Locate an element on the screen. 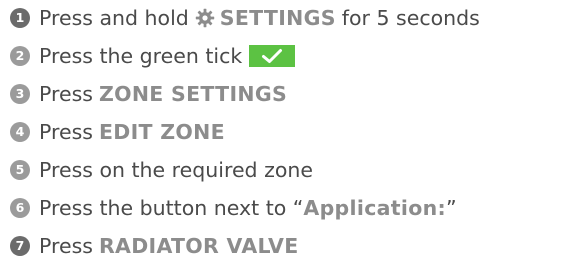  step-2: 2 Press the green tick is located at coordinates (153, 56).